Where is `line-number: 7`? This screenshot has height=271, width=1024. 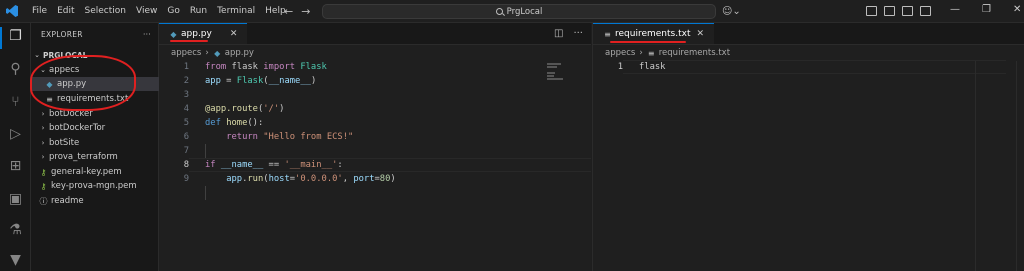 line-number: 7 is located at coordinates (186, 151).